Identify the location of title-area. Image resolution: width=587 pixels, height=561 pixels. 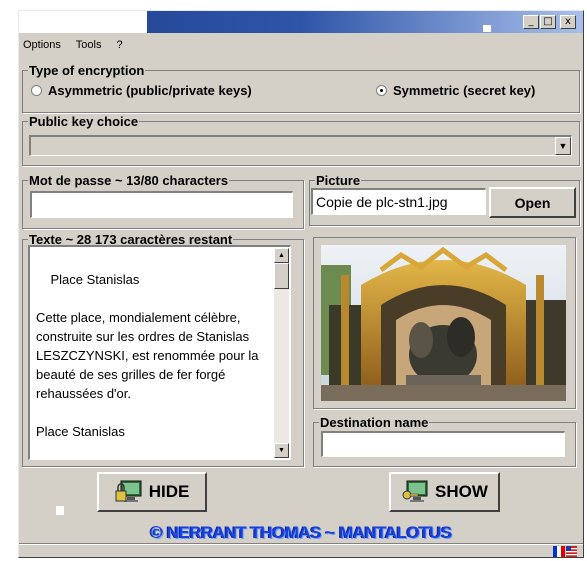
(83, 22).